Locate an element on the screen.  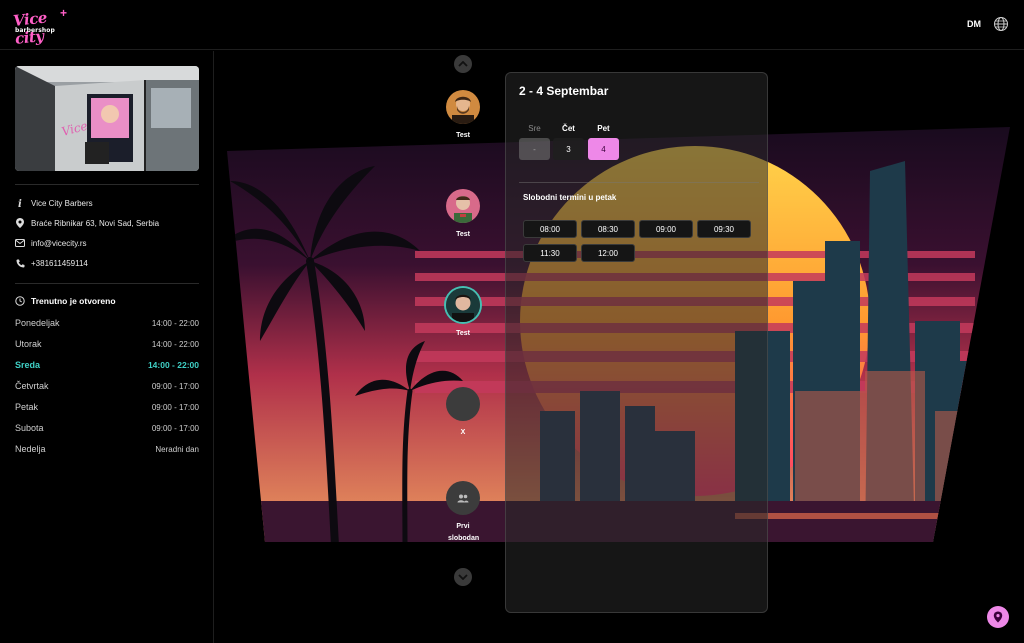
hours-row-tuesday: Utorak 14:00 - 22:00 is located at coordinates (107, 344).